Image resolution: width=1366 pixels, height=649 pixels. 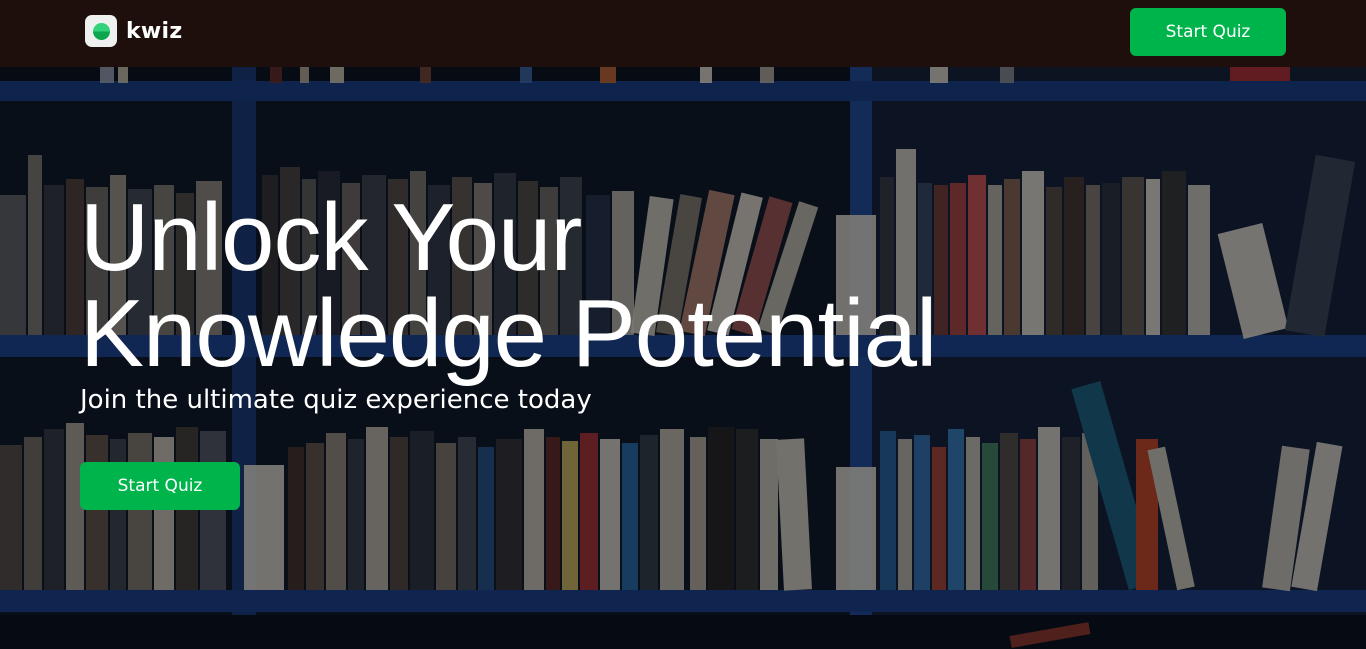 What do you see at coordinates (154, 31) in the screenshot?
I see `brand-name: kwiz` at bounding box center [154, 31].